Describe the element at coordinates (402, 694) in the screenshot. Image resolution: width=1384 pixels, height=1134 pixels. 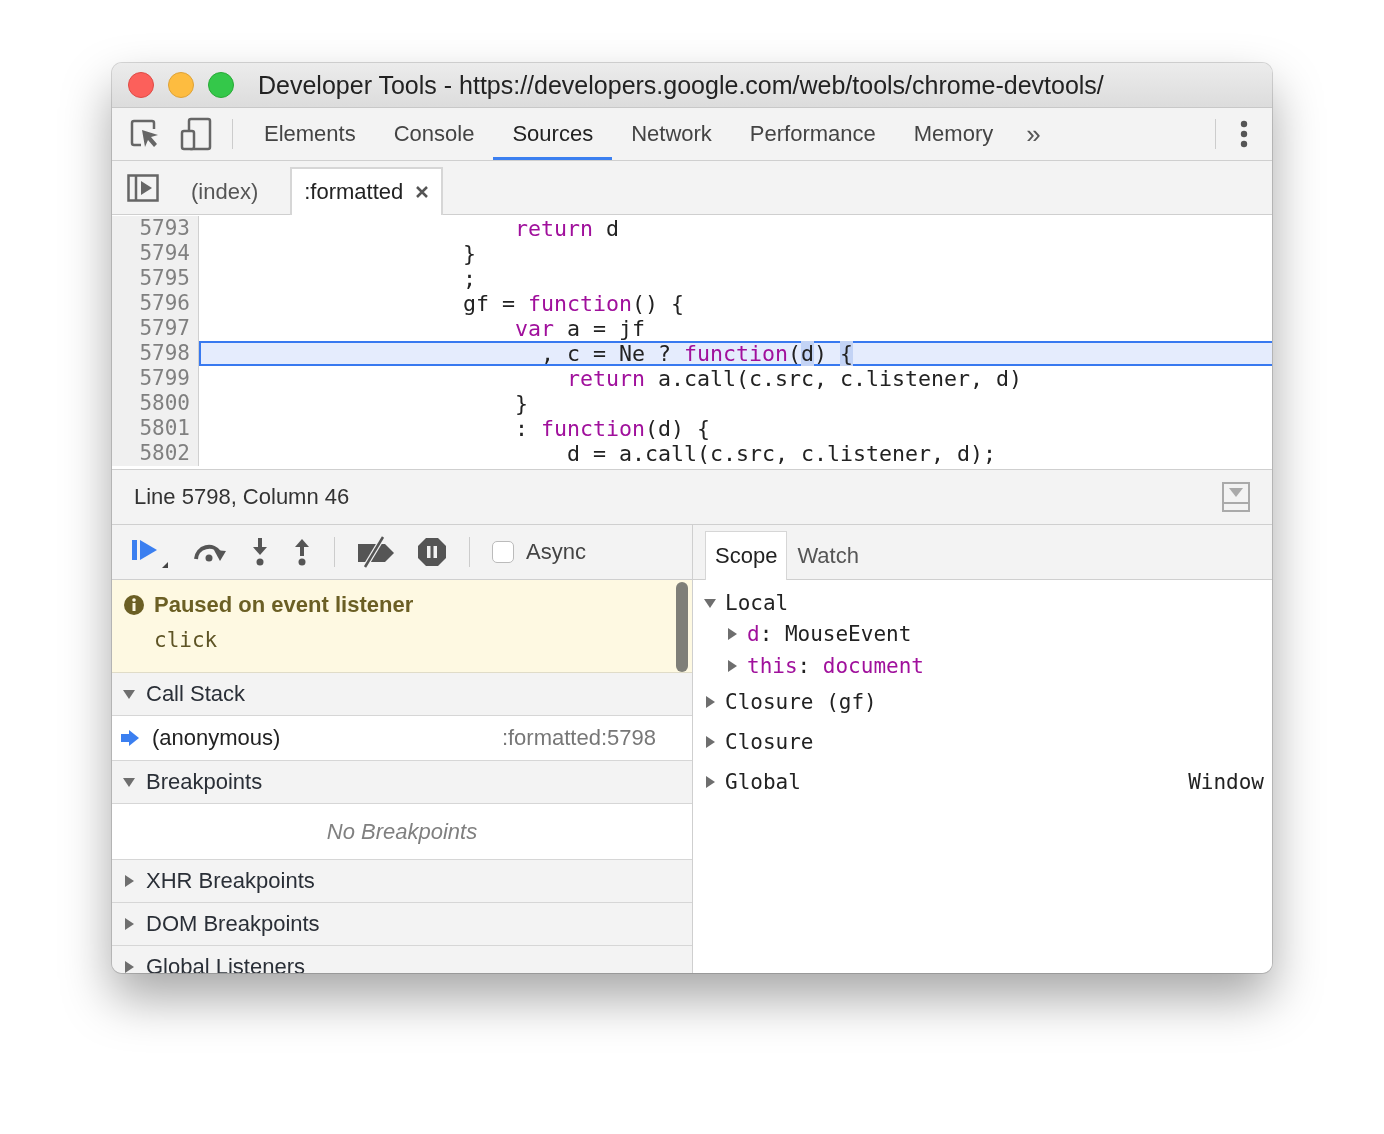
I see `section-header: Call Stack` at that location.